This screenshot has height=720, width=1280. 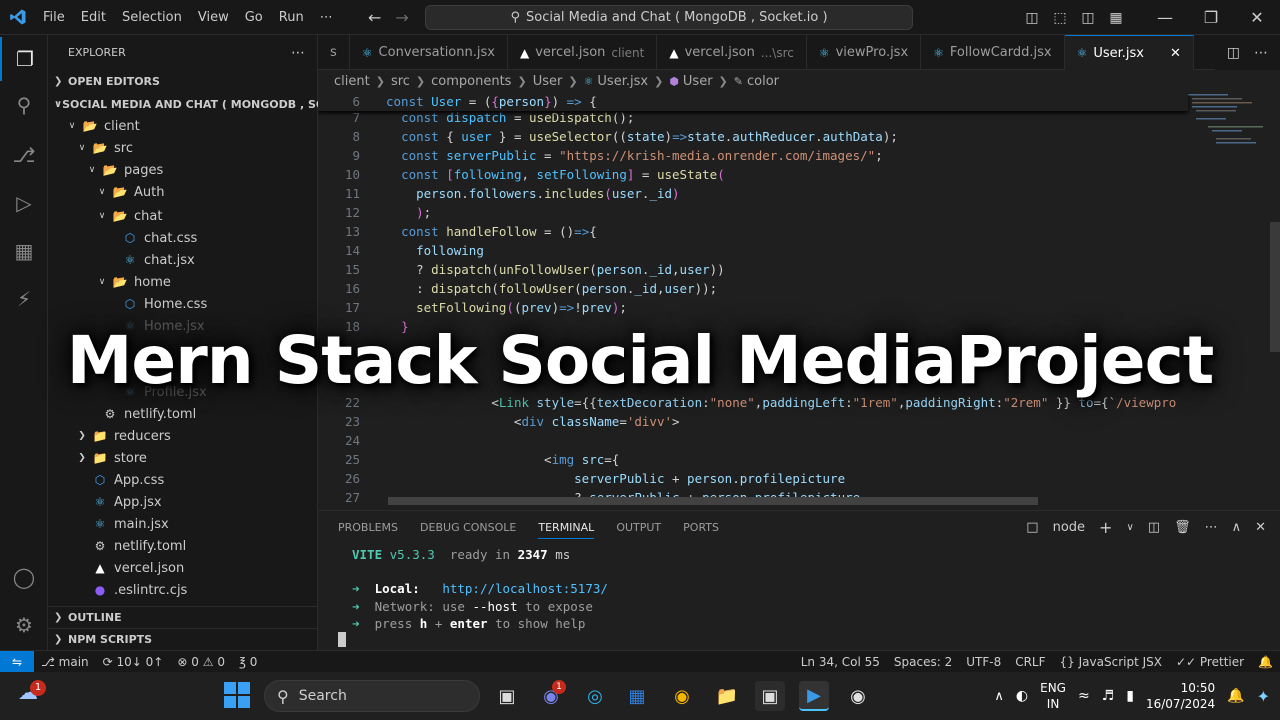 What do you see at coordinates (291, 17) in the screenshot?
I see `menu-item-5: Run` at bounding box center [291, 17].